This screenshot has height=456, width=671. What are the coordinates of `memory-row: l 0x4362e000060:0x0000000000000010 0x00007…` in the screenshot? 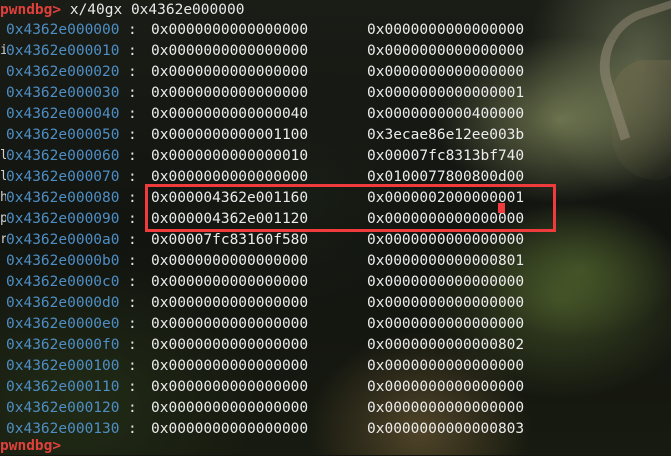 It's located at (335, 156).